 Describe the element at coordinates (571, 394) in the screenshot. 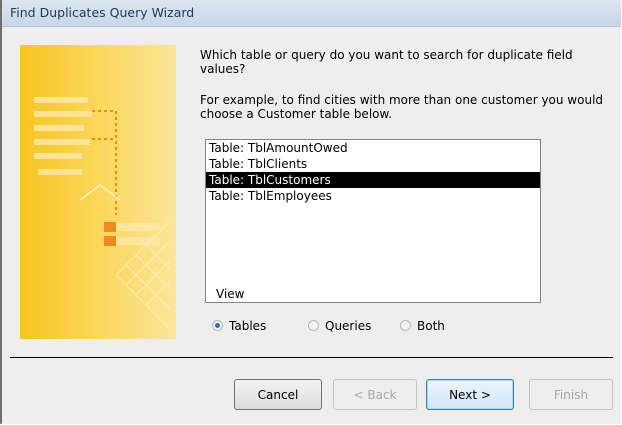

I see `finish-button: Finish` at that location.